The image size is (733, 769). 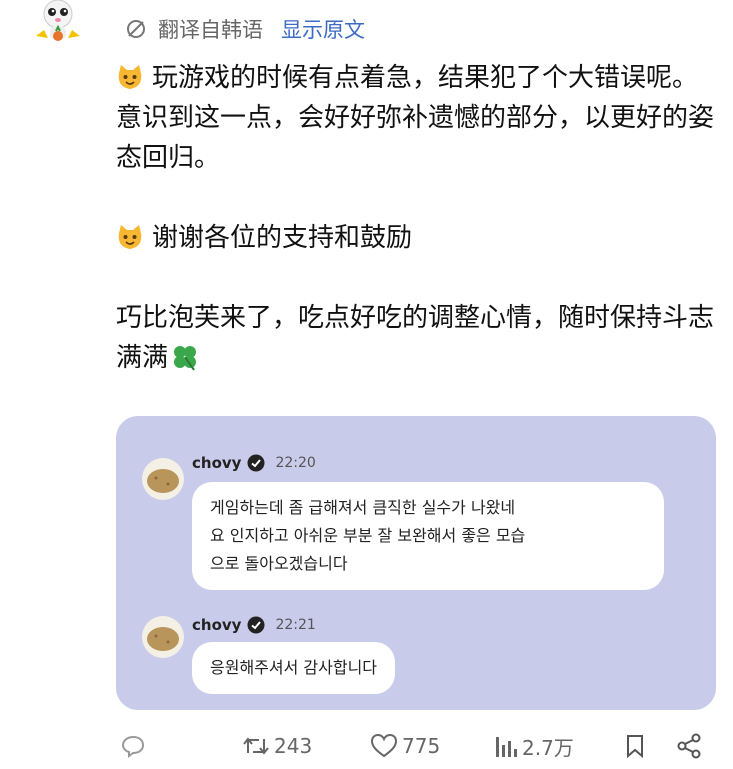 What do you see at coordinates (416, 238) in the screenshot?
I see `post-paragraph-2: 谢谢各位的支持和鼓励` at bounding box center [416, 238].